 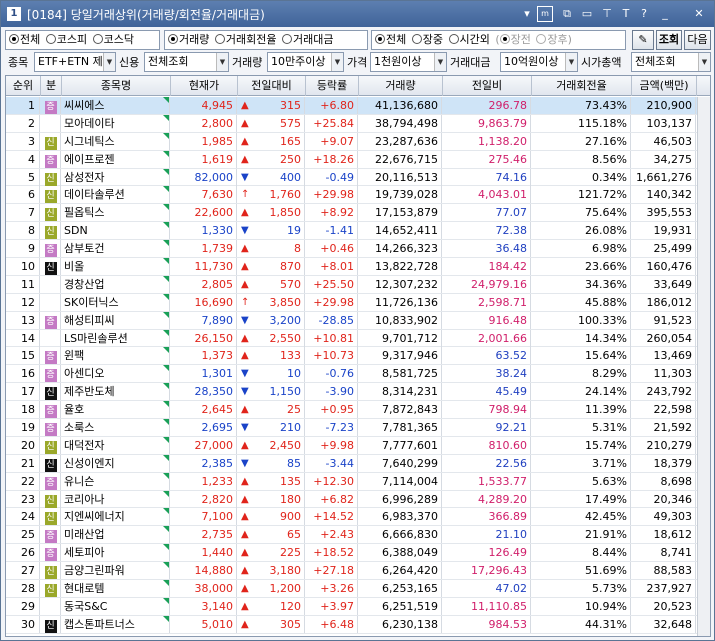 What do you see at coordinates (582, 86) in the screenshot?
I see `col-turnover: 거래회전율` at bounding box center [582, 86].